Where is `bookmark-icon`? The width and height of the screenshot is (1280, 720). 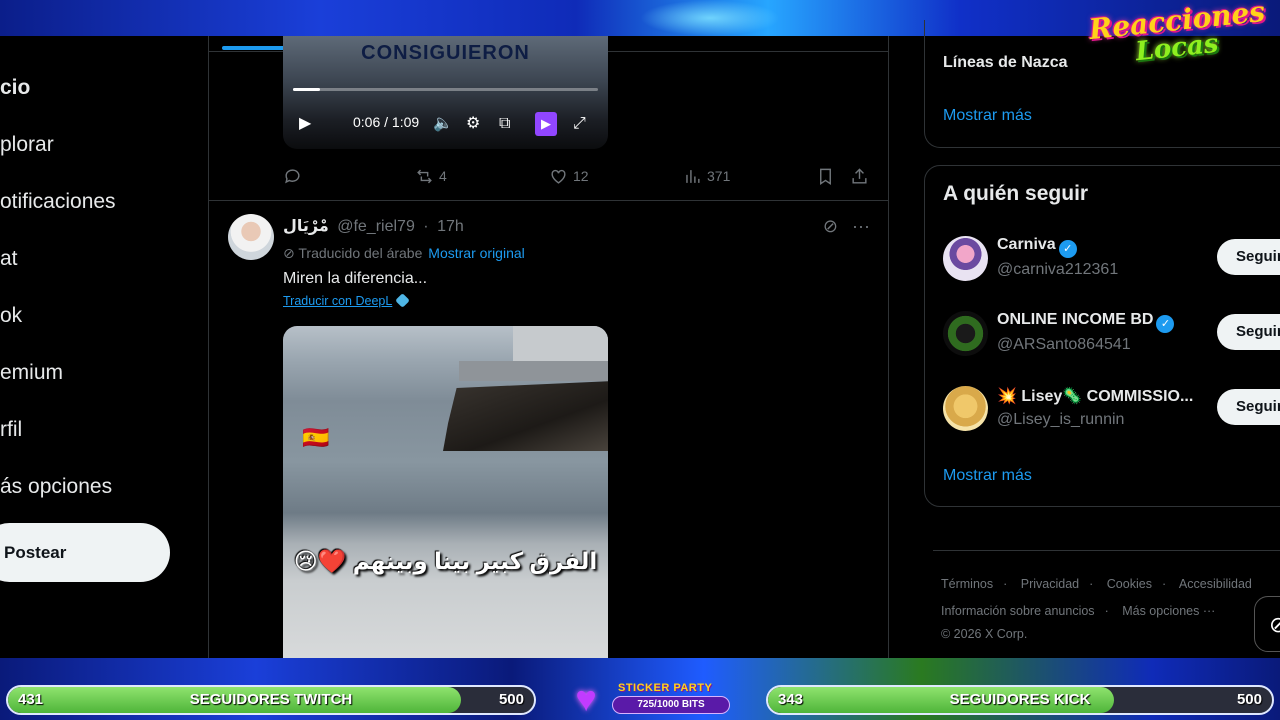 bookmark-icon is located at coordinates (825, 176).